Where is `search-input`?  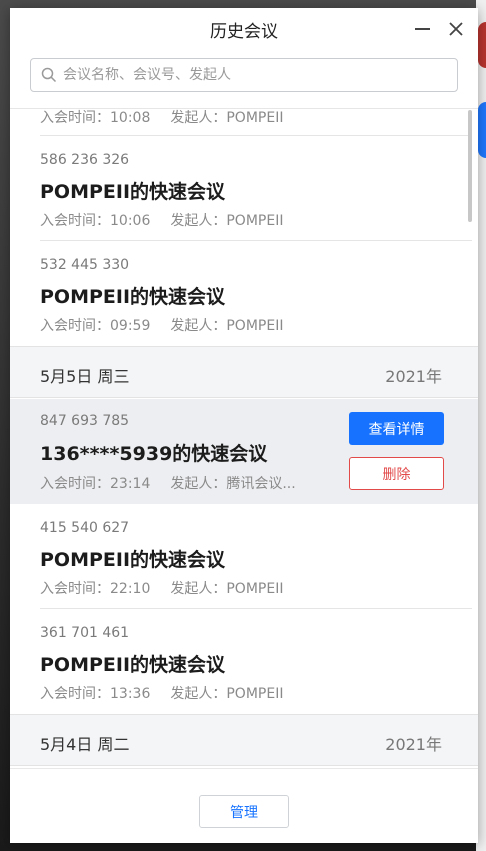
search-input is located at coordinates (260, 75).